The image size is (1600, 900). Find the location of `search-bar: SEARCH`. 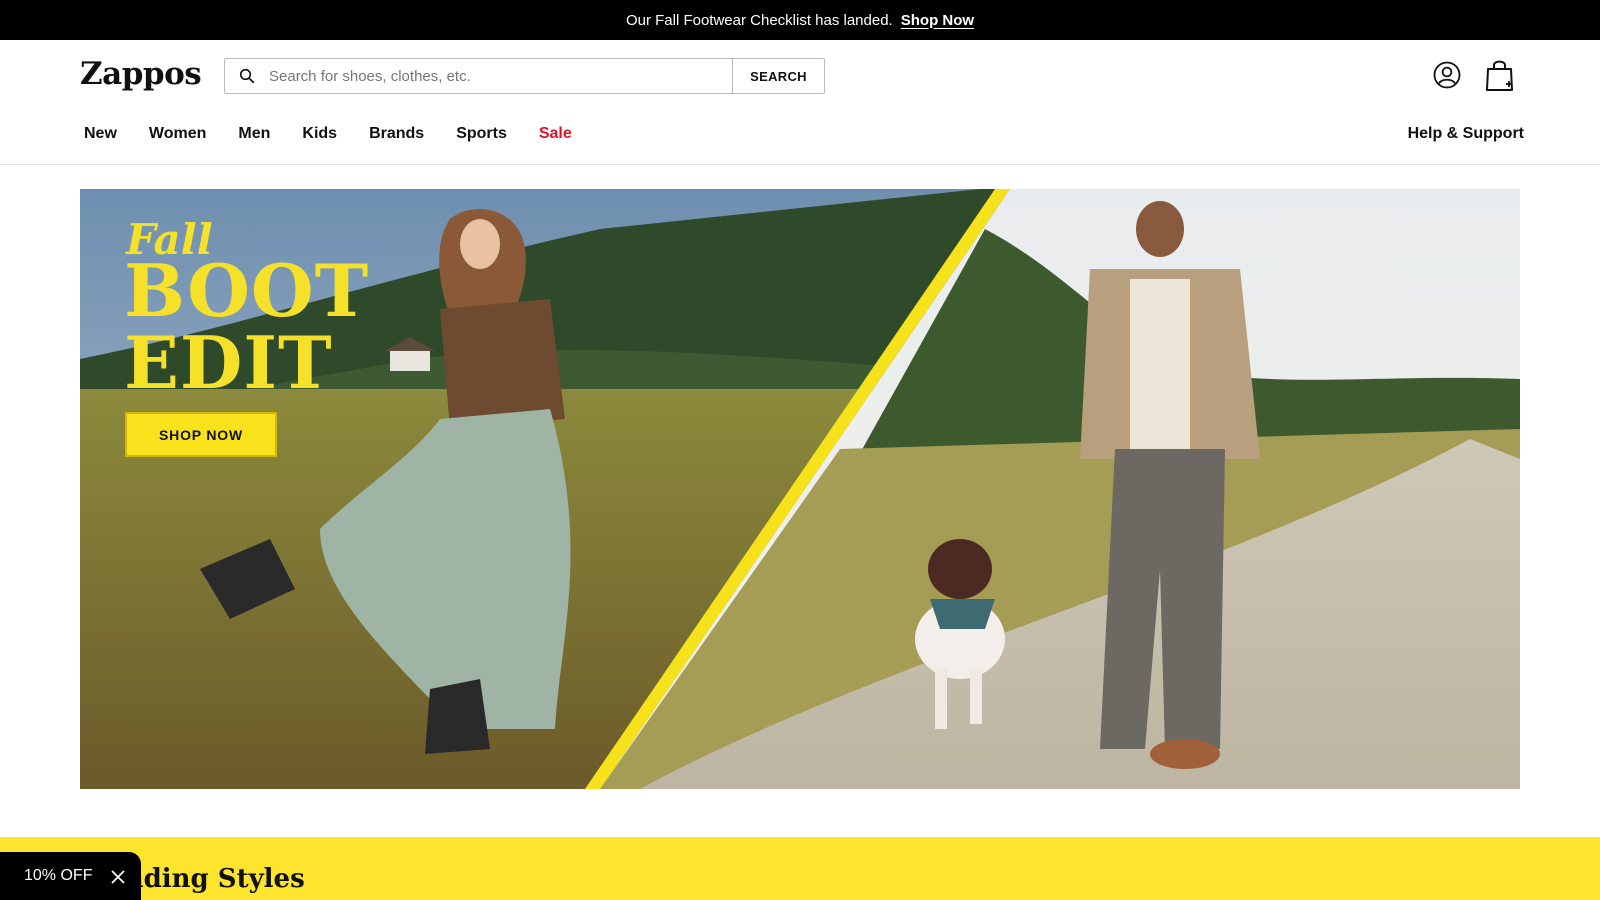

search-bar: SEARCH is located at coordinates (524, 76).